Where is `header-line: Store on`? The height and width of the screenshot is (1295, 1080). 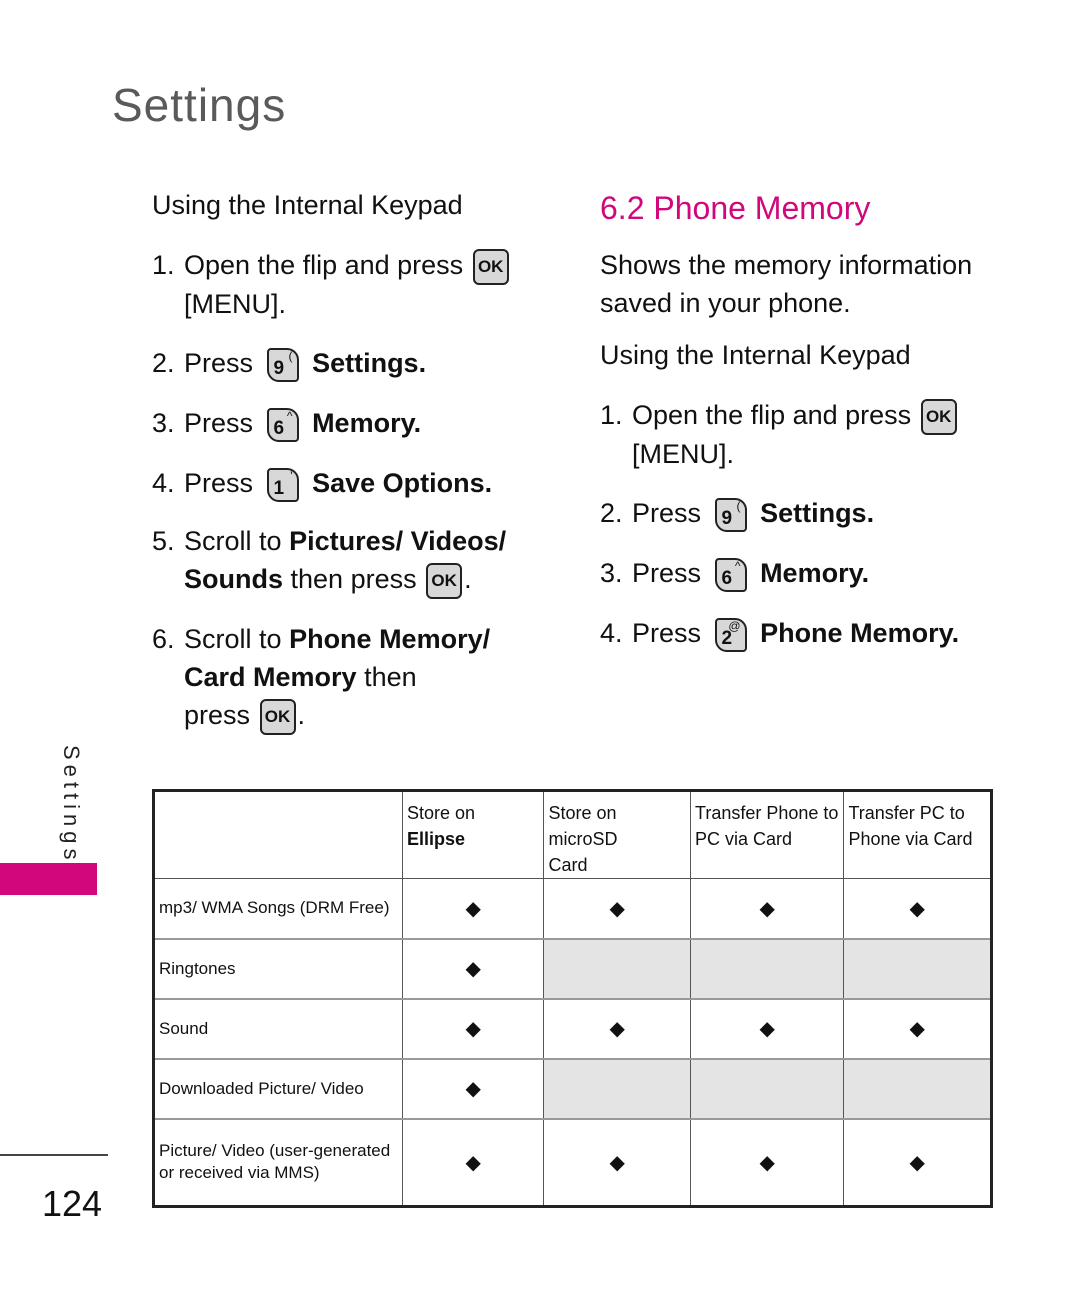 header-line: Store on is located at coordinates (441, 813).